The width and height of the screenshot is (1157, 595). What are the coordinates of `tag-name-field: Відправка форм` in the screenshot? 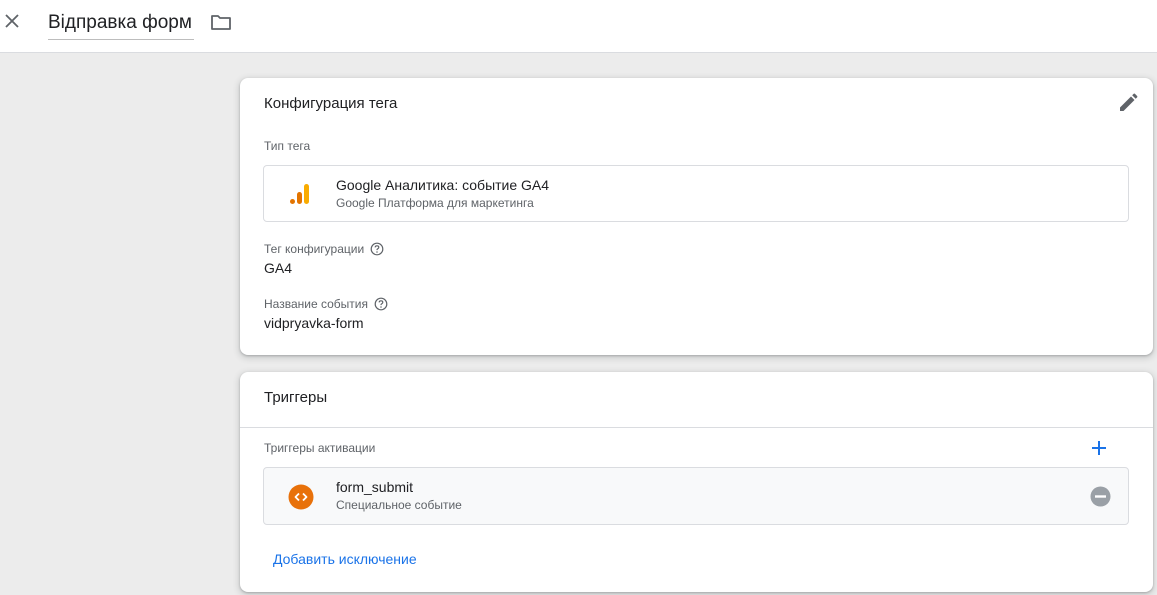 It's located at (121, 25).